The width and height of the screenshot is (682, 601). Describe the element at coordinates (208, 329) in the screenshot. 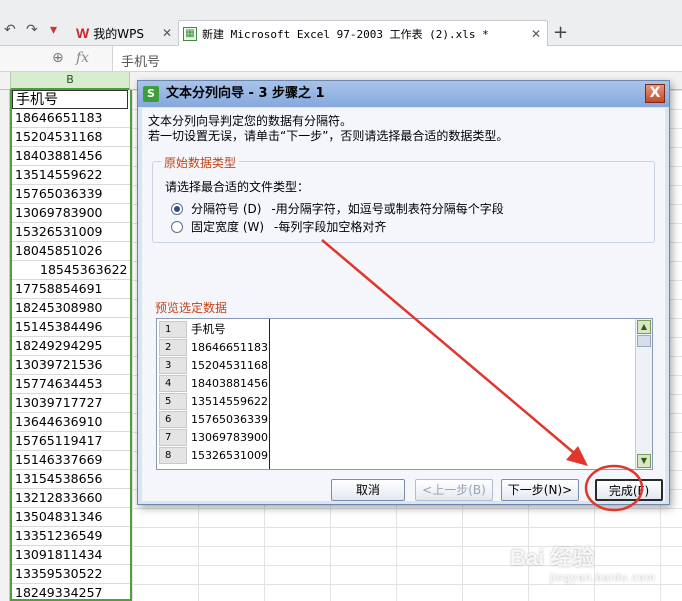

I see `preview-cell: 手机号` at that location.